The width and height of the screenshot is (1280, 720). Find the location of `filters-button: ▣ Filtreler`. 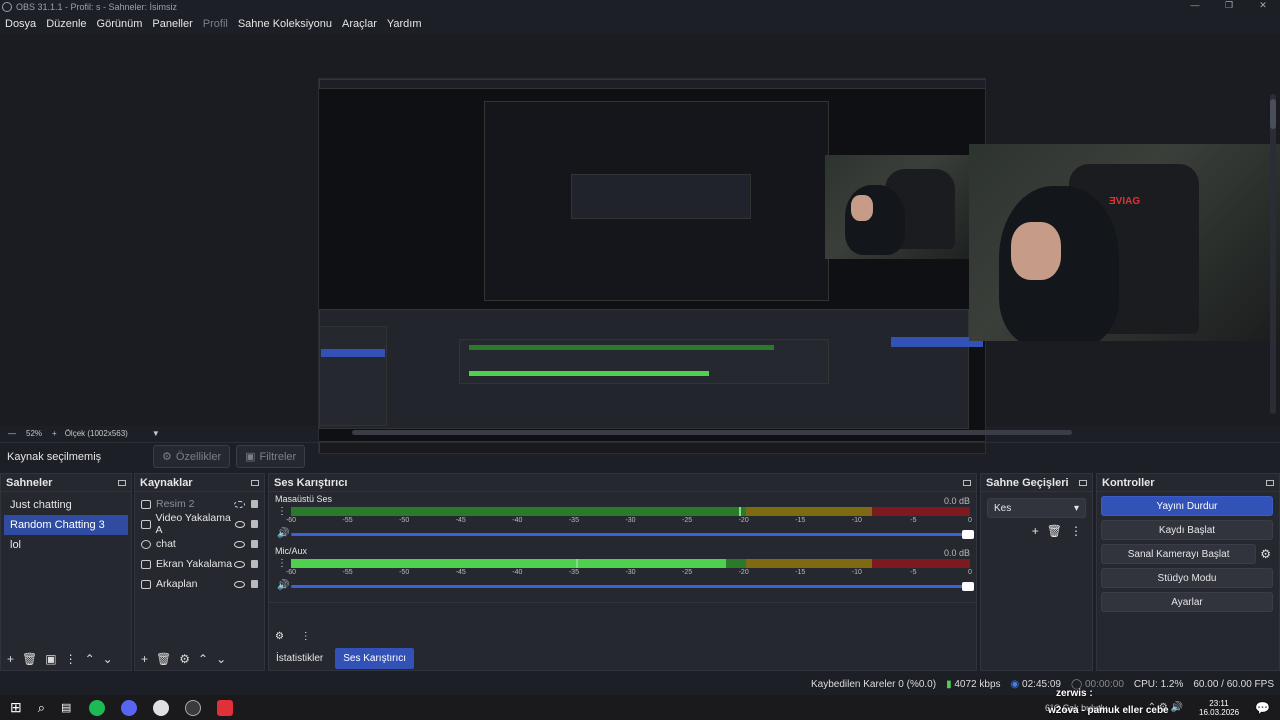

filters-button: ▣ Filtreler is located at coordinates (271, 456).